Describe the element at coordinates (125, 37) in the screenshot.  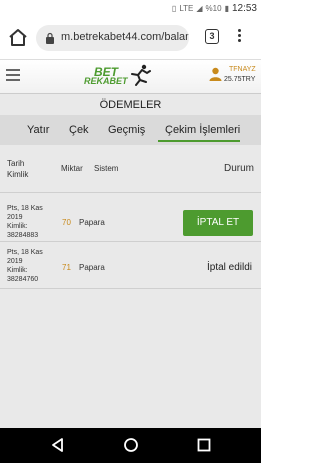
I see `url-text: m.betrekabet44.com/balan` at that location.